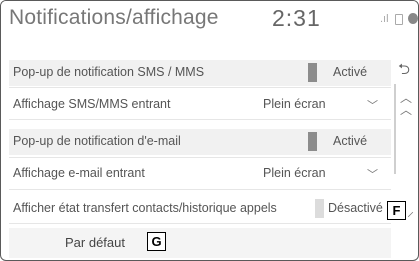 The image size is (419, 261). Describe the element at coordinates (156, 241) in the screenshot. I see `callout-g: G` at that location.